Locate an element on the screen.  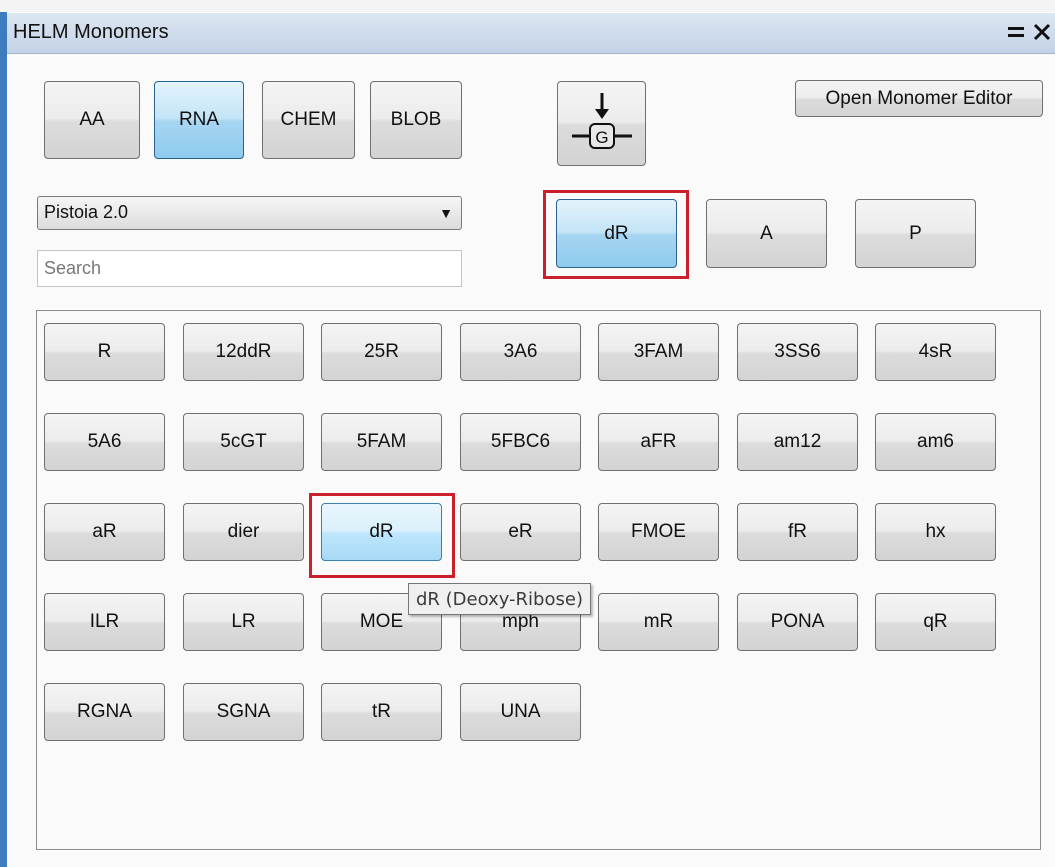
monomer-button-3a6: 3A6 is located at coordinates (520, 352).